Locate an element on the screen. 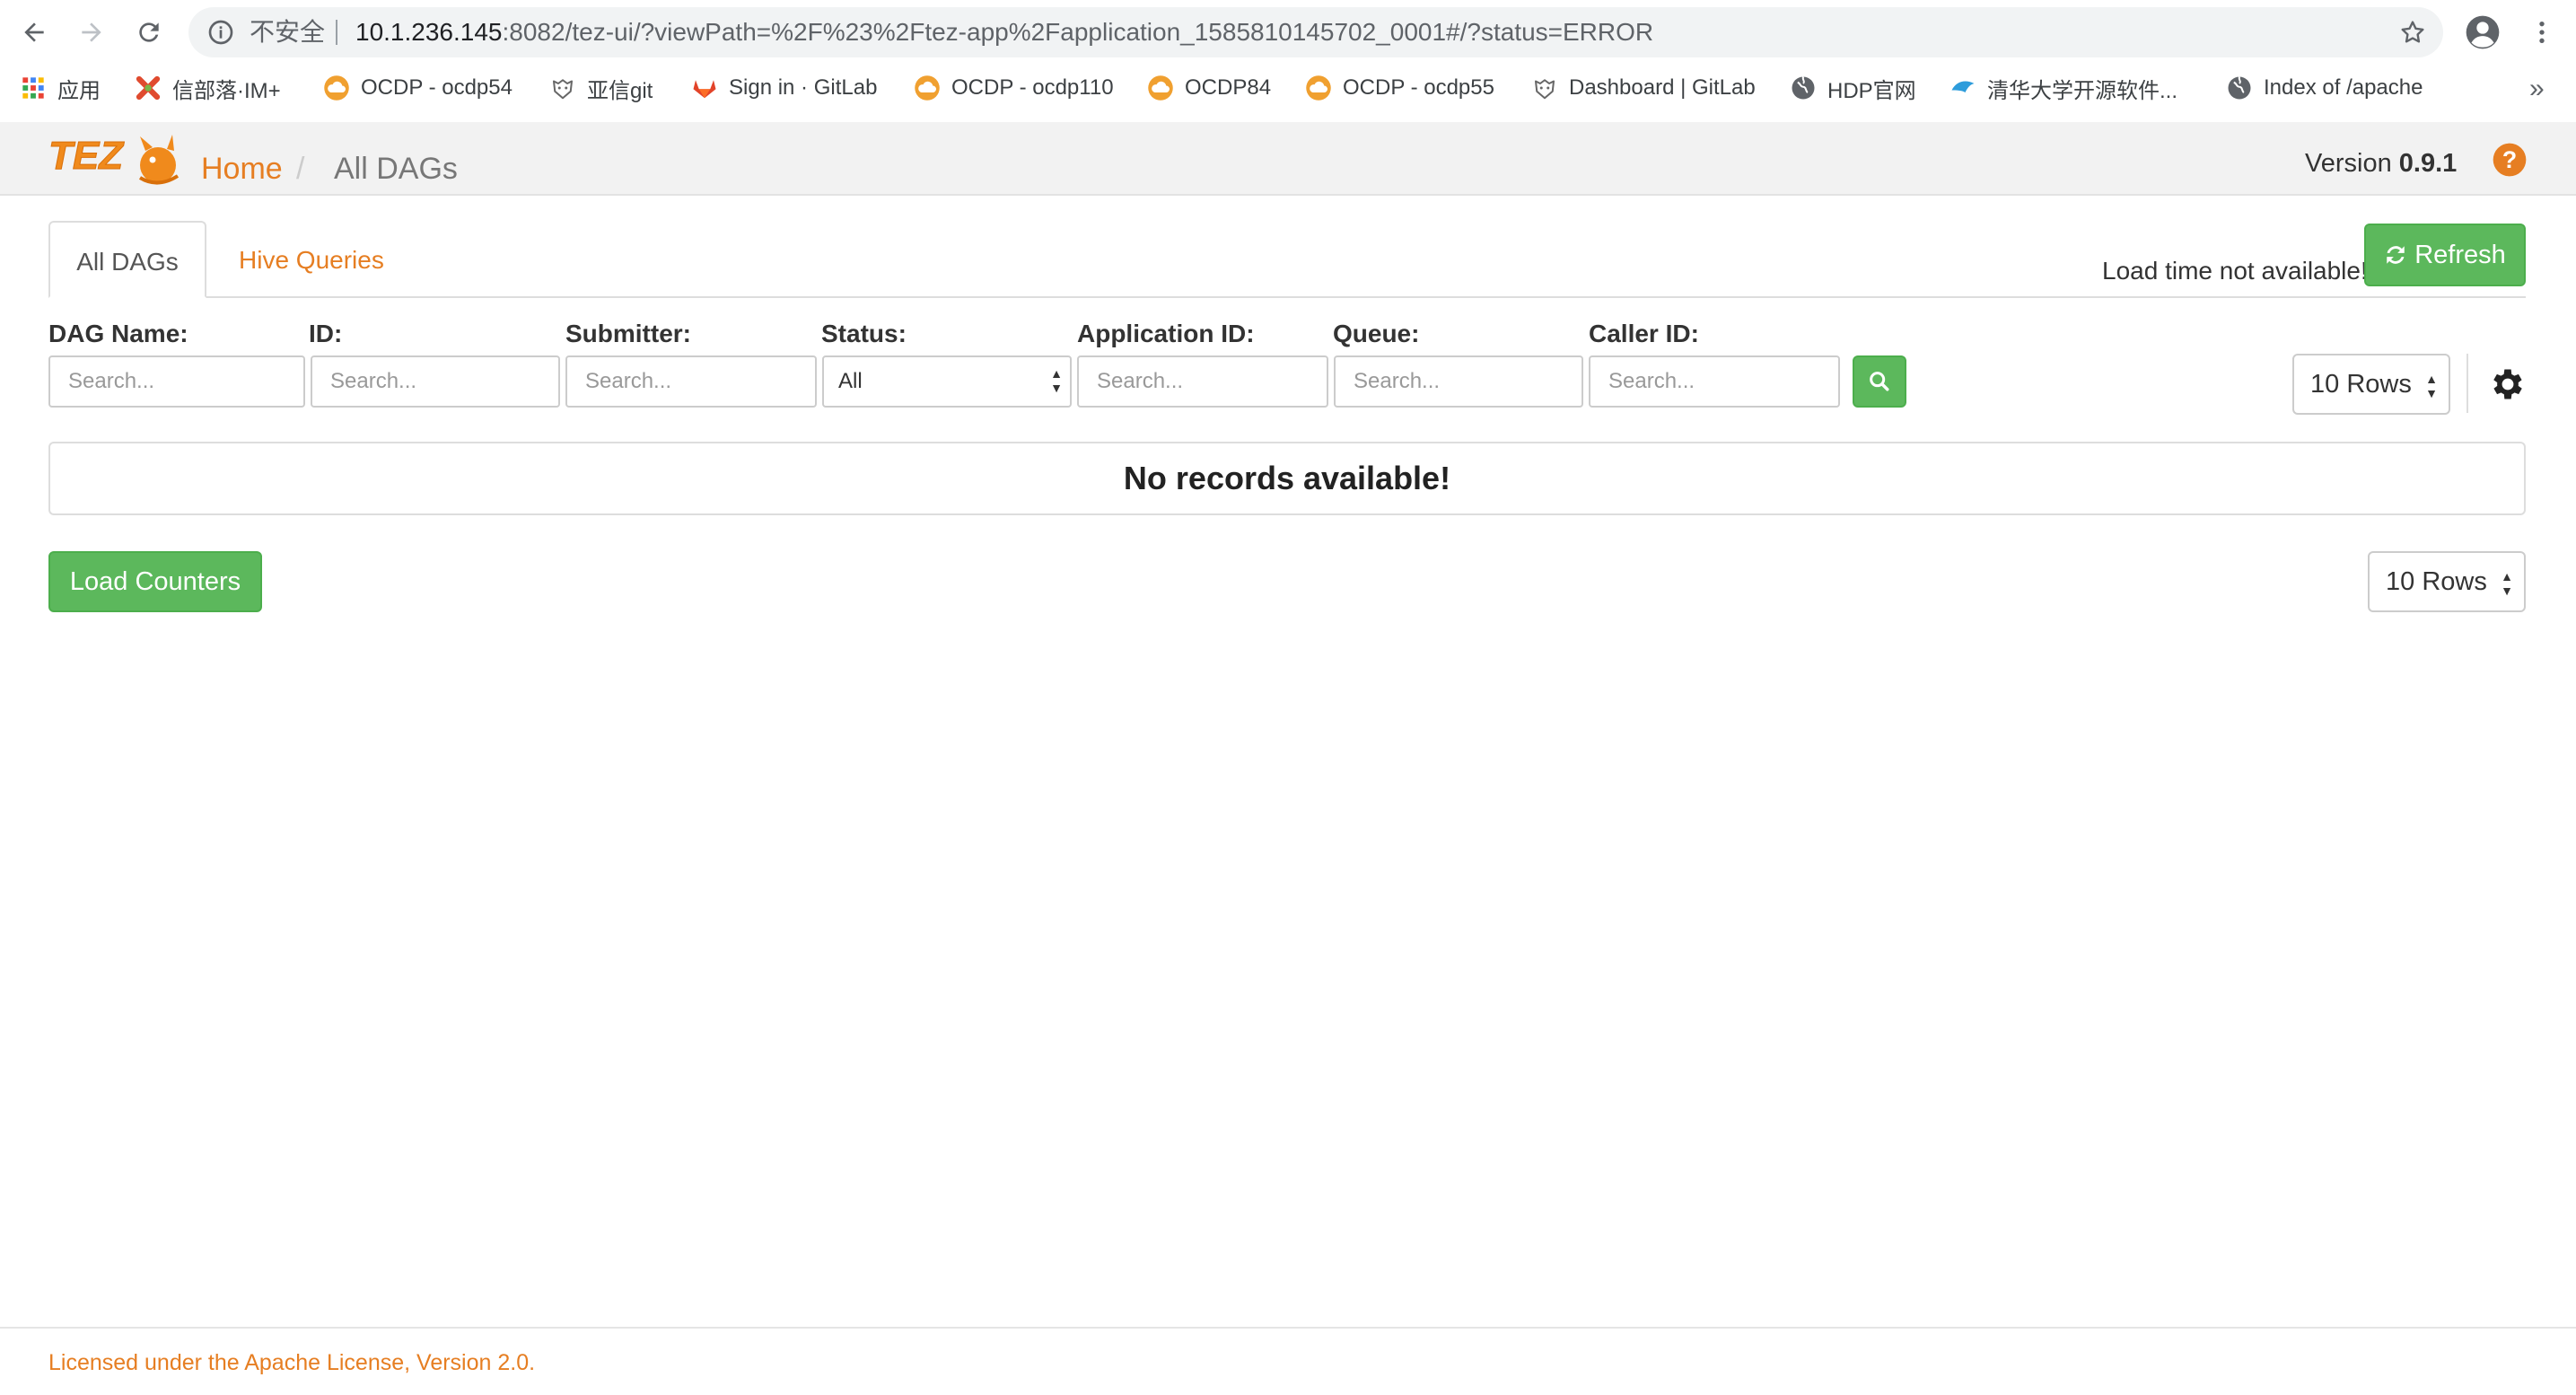 The image size is (2576, 1395). bookmark-hdp: HDP官网 is located at coordinates (1853, 88).